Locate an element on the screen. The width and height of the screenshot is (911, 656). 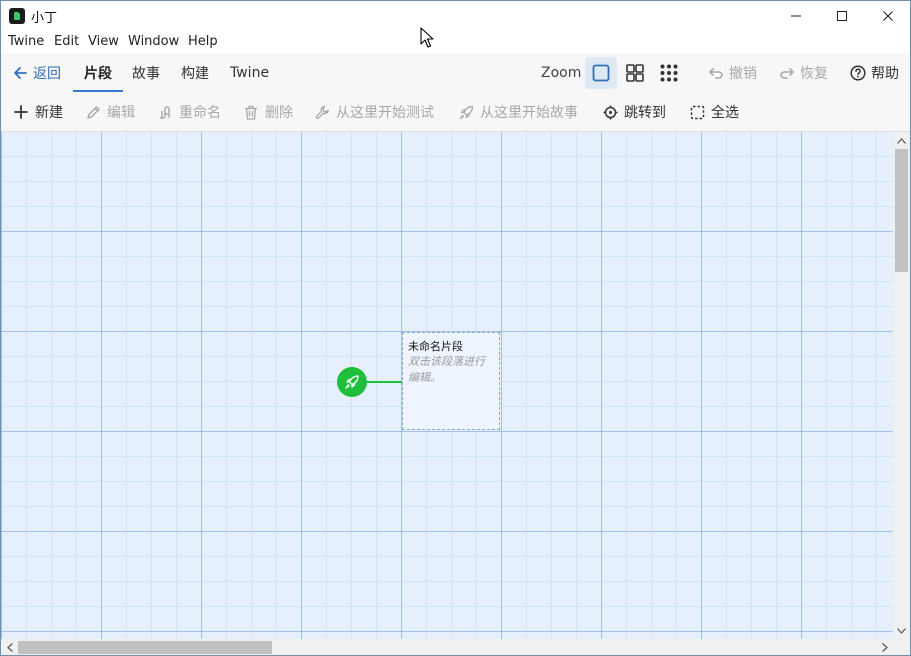
vertical-scroll-thumb is located at coordinates (901, 210).